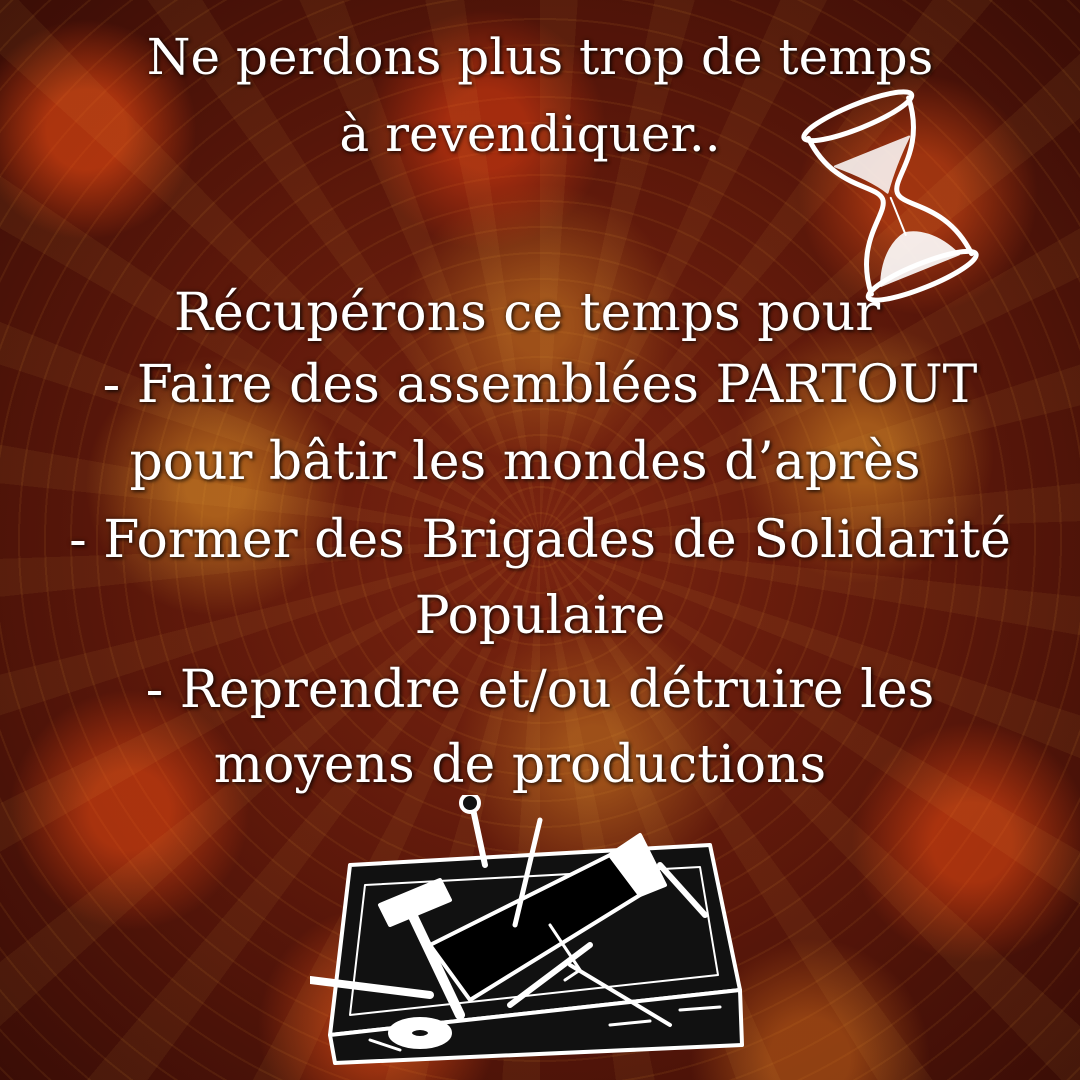 This screenshot has height=1080, width=1080. I want to click on body-line-2: pour bâtir les mondes d’après, so click(525, 462).